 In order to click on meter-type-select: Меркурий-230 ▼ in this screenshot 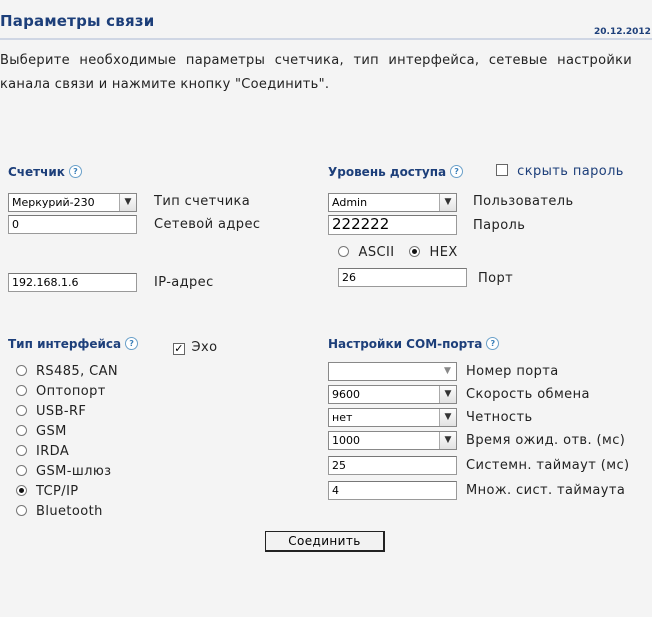, I will do `click(72, 202)`.